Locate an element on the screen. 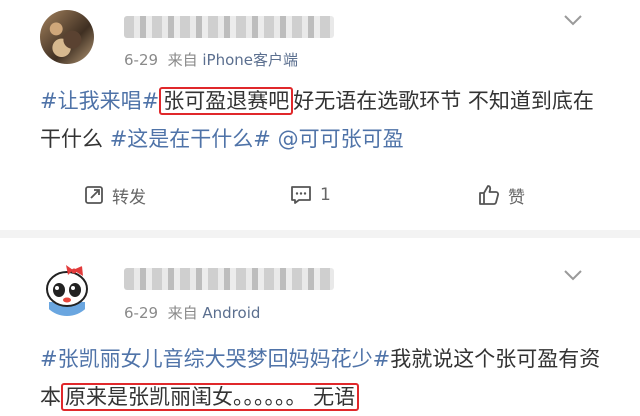  like-label: 赞 is located at coordinates (516, 197).